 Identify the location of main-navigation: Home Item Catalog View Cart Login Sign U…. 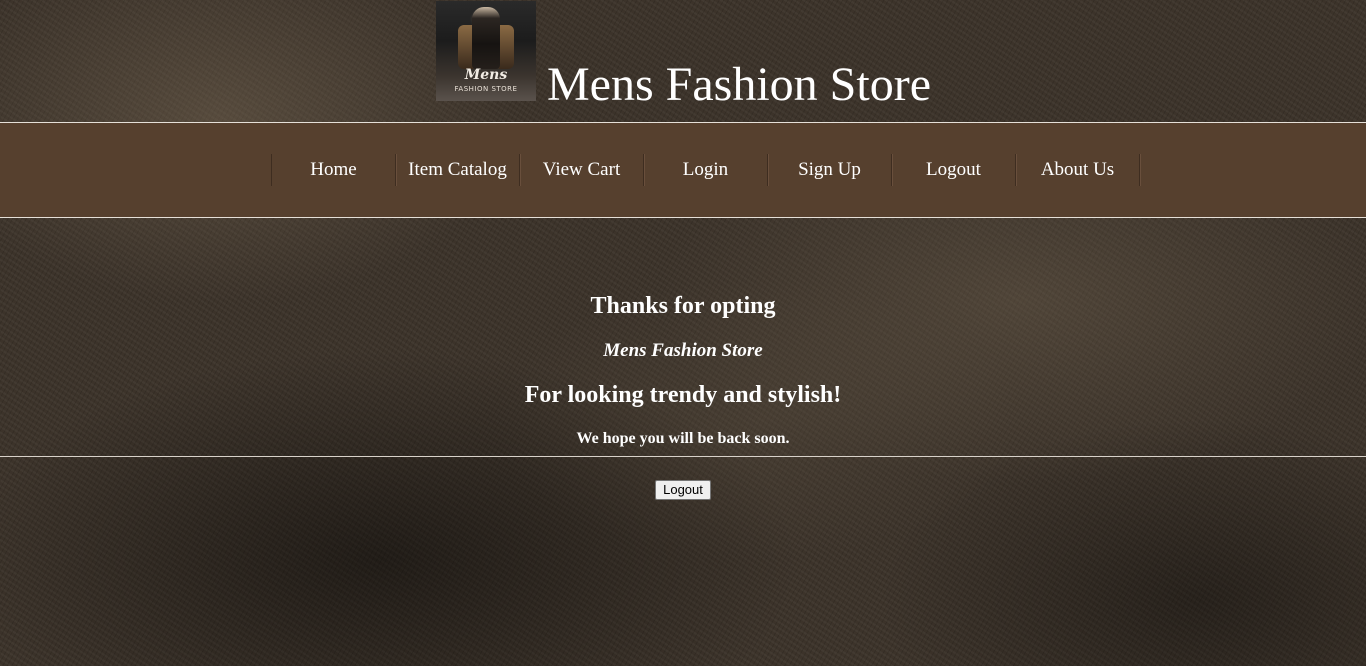
(683, 170).